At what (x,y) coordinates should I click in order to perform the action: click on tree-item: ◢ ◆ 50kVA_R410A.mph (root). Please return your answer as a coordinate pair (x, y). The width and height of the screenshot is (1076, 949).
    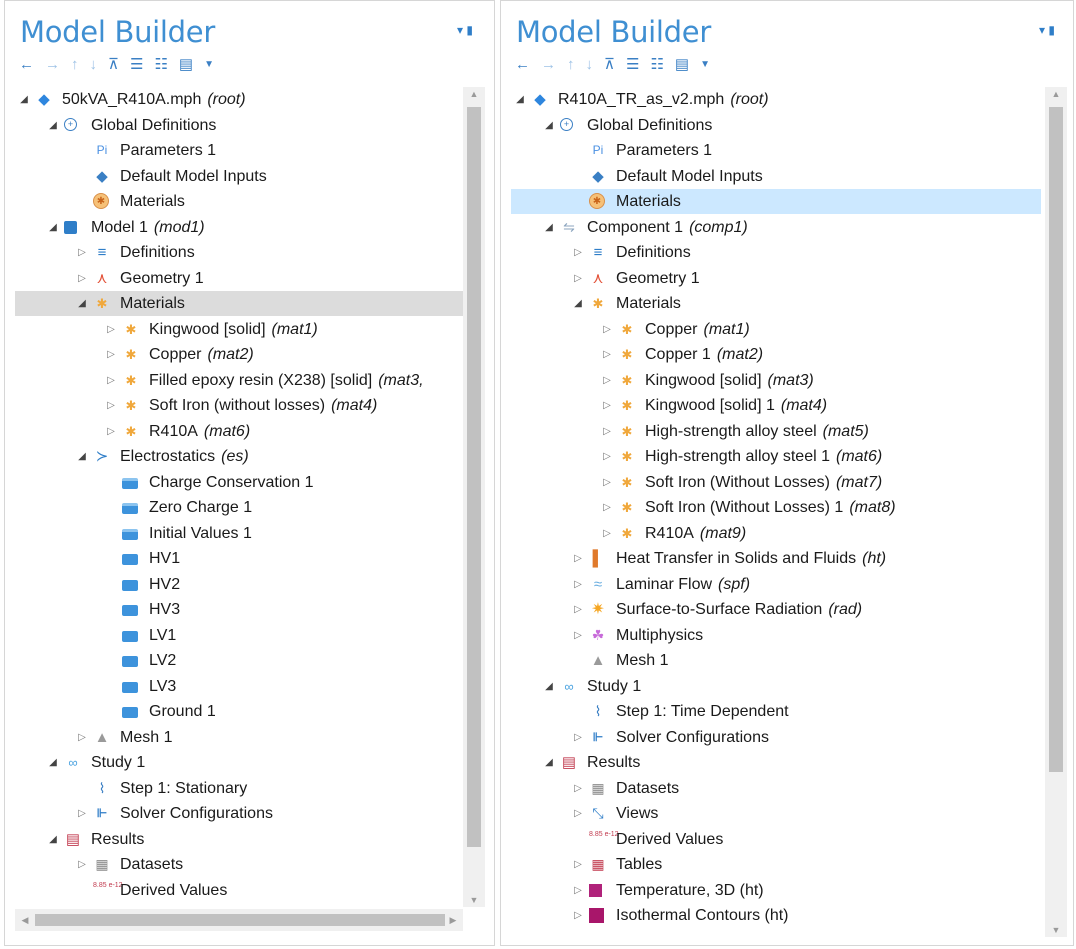
    Looking at the image, I should click on (239, 99).